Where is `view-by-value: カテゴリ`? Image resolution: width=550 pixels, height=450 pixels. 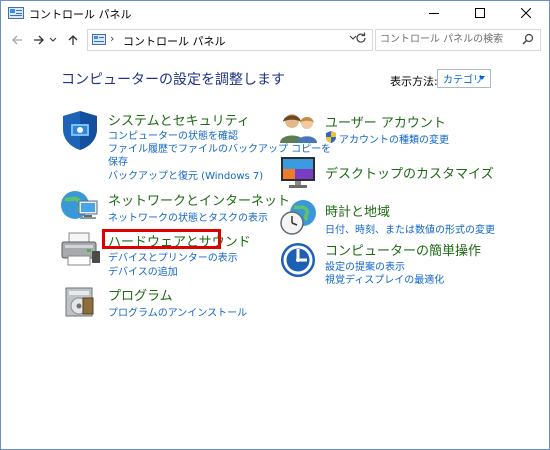
view-by-value: カテゴリ is located at coordinates (463, 80).